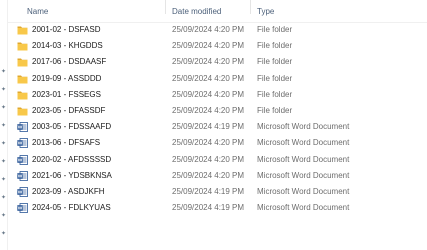 The height and width of the screenshot is (250, 427). What do you see at coordinates (72, 159) in the screenshot?
I see `file-name: 2020-02 - AFDSSSSD` at bounding box center [72, 159].